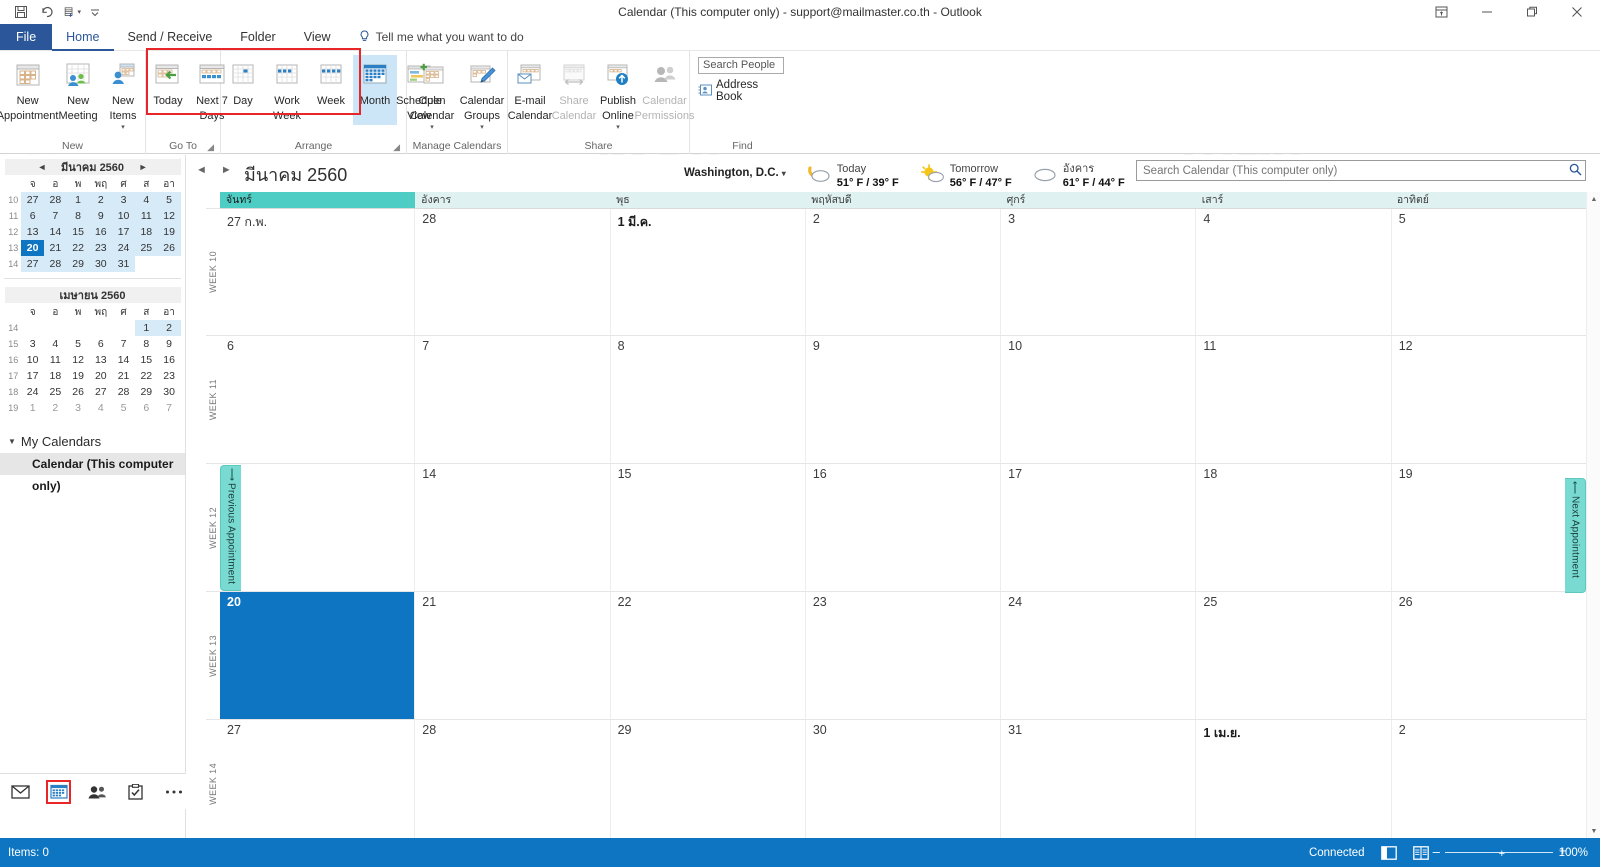 This screenshot has width=1600, height=867. What do you see at coordinates (1098, 655) in the screenshot?
I see `day-cell: 24` at bounding box center [1098, 655].